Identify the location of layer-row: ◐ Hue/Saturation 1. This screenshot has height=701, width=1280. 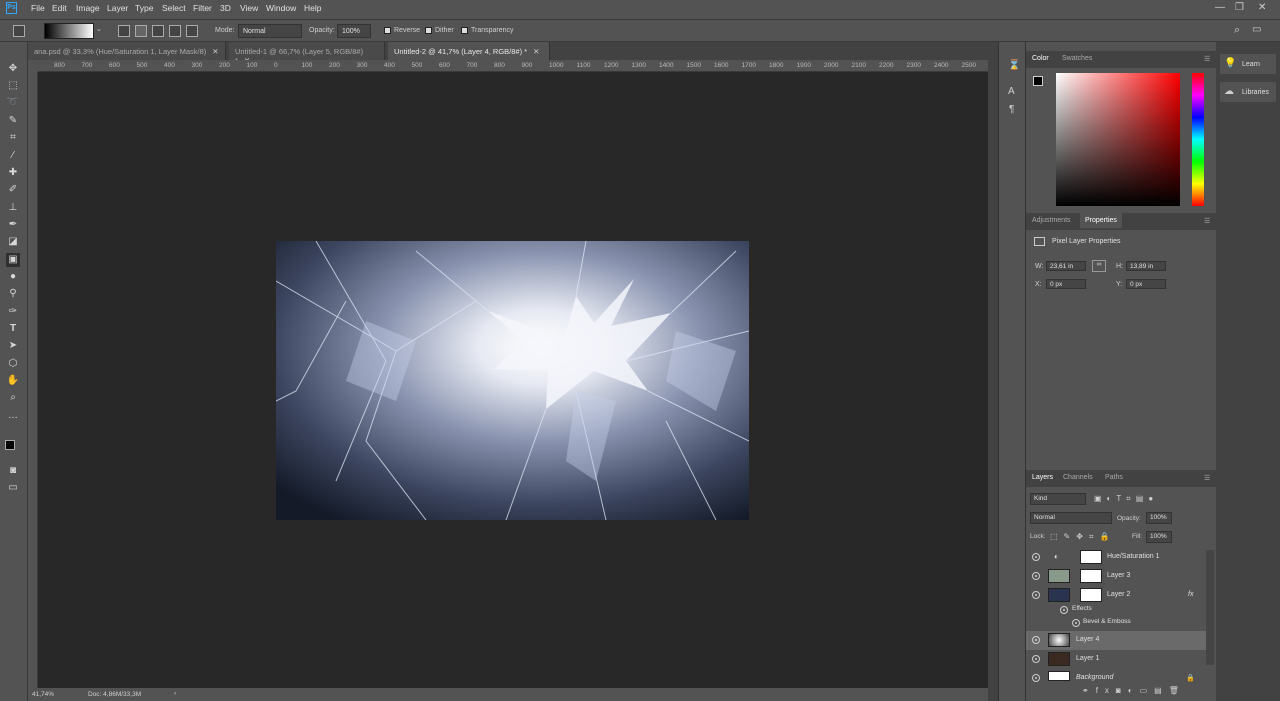
(1116, 557).